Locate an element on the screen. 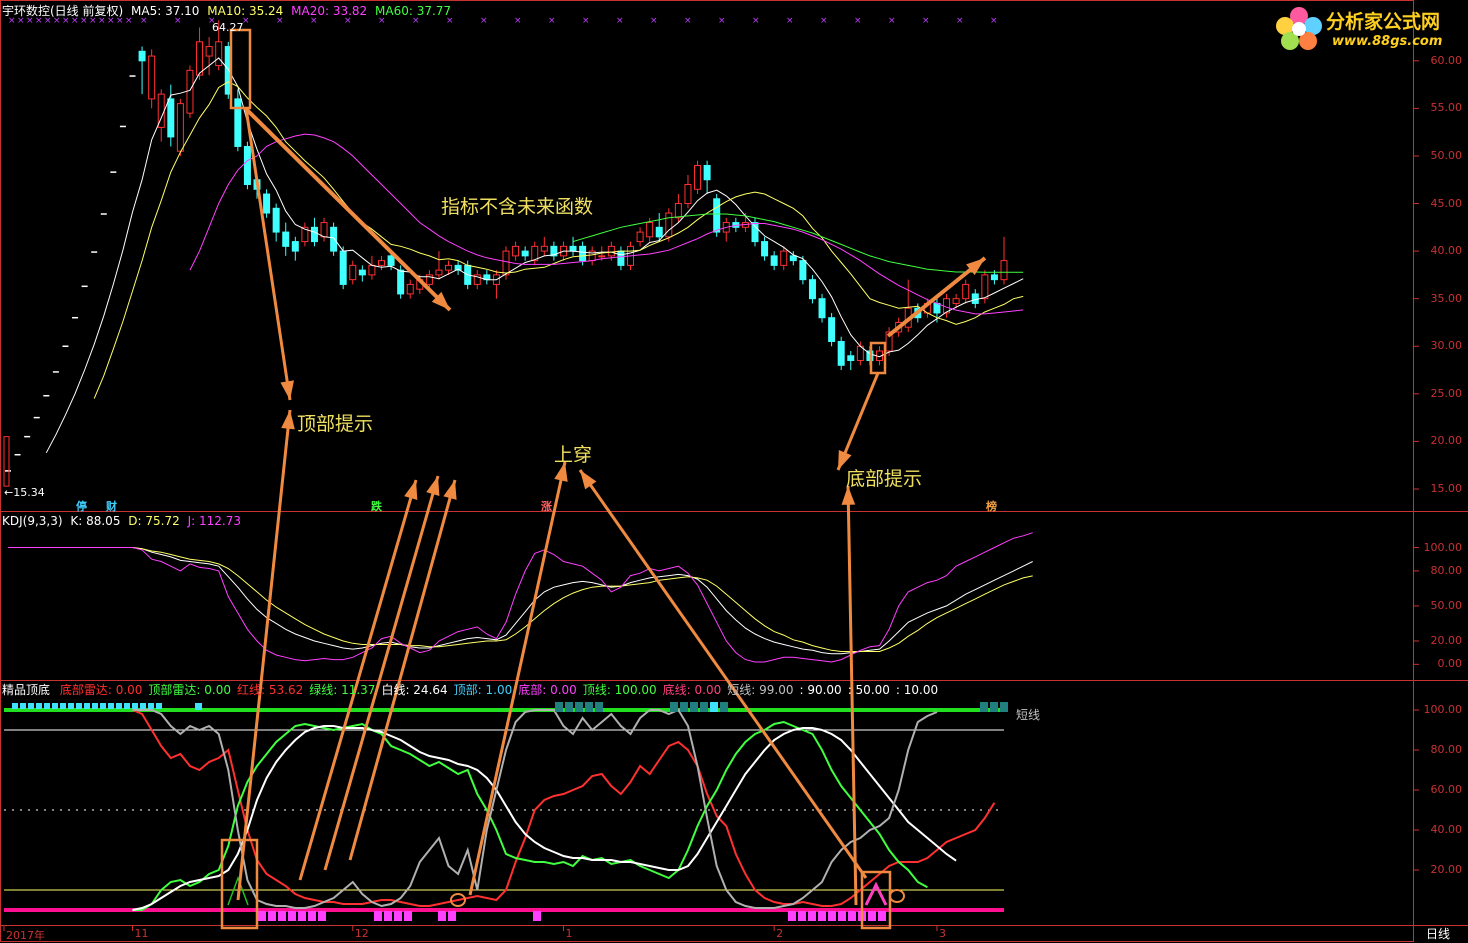  period-label: 日线 is located at coordinates (1438, 934).